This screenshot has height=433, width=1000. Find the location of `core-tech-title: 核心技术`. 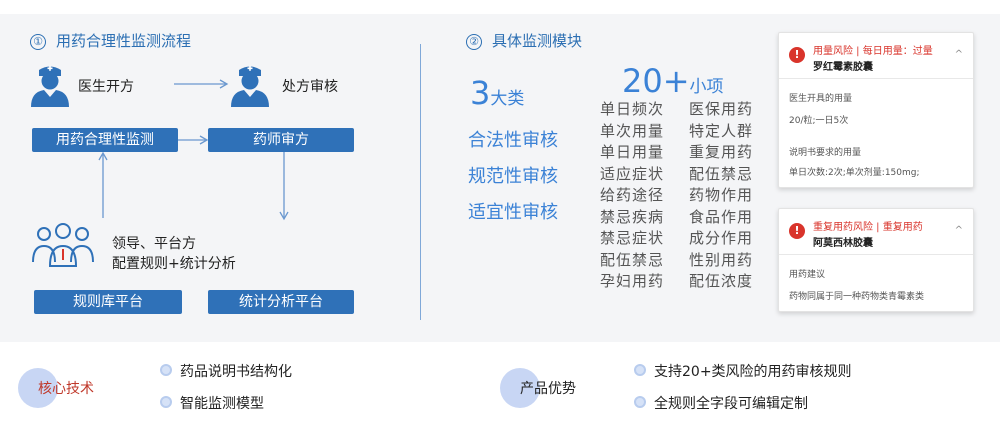

core-tech-title: 核心技术 is located at coordinates (66, 389).